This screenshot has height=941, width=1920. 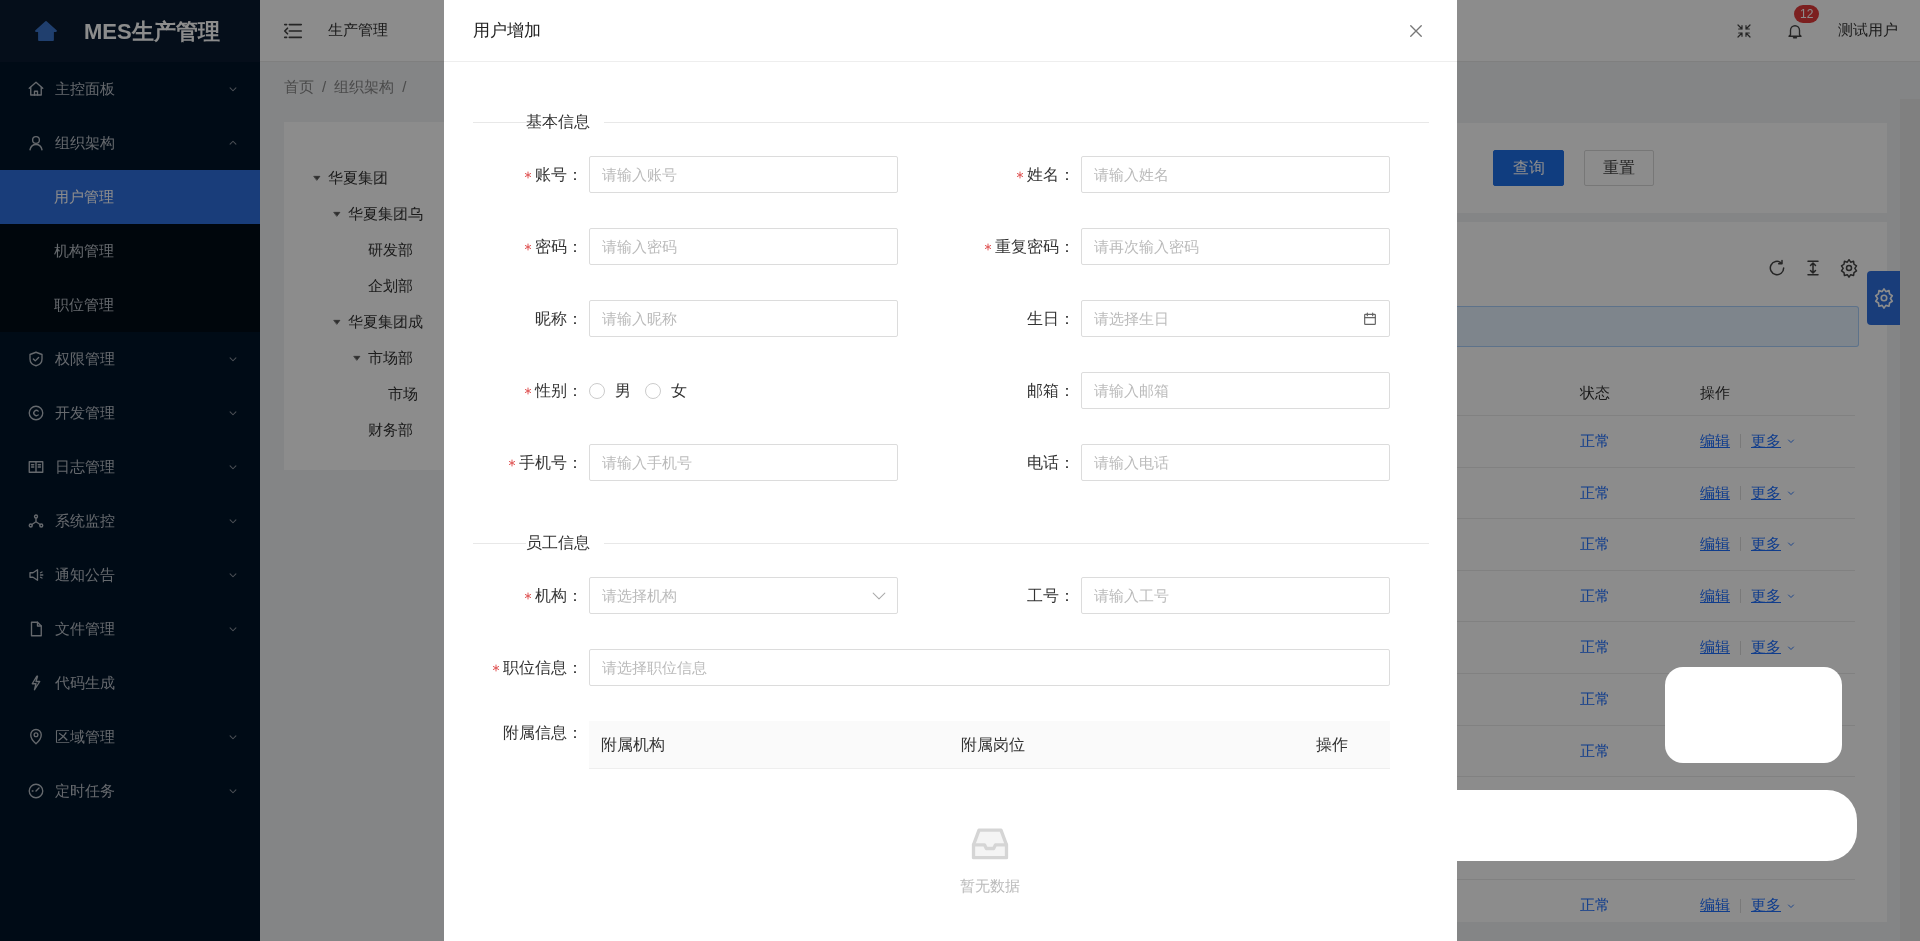 I want to click on sidebar-subitem: 机构管理, so click(x=130, y=251).